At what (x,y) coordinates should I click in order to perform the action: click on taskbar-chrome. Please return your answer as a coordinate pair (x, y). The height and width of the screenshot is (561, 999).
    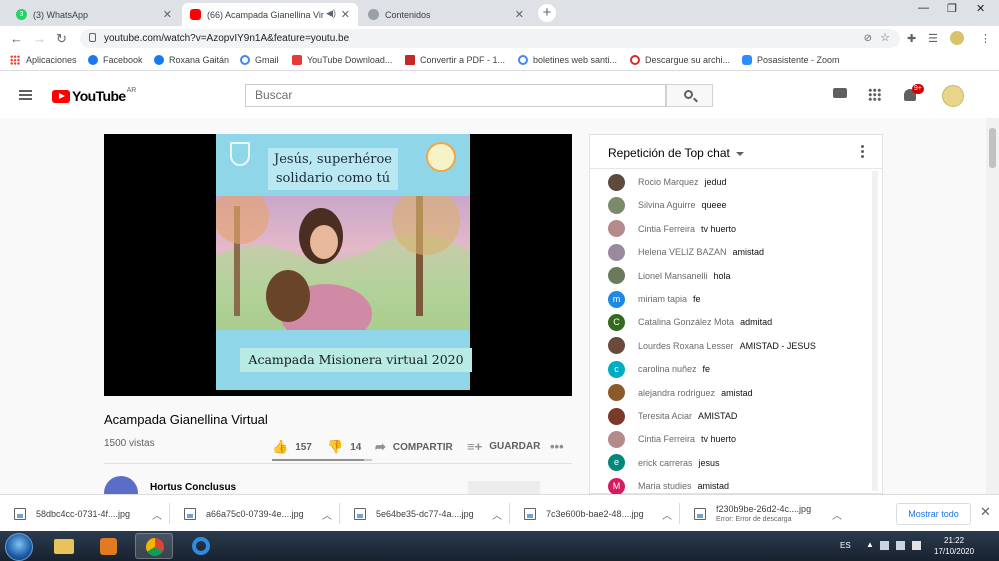
    Looking at the image, I should click on (154, 546).